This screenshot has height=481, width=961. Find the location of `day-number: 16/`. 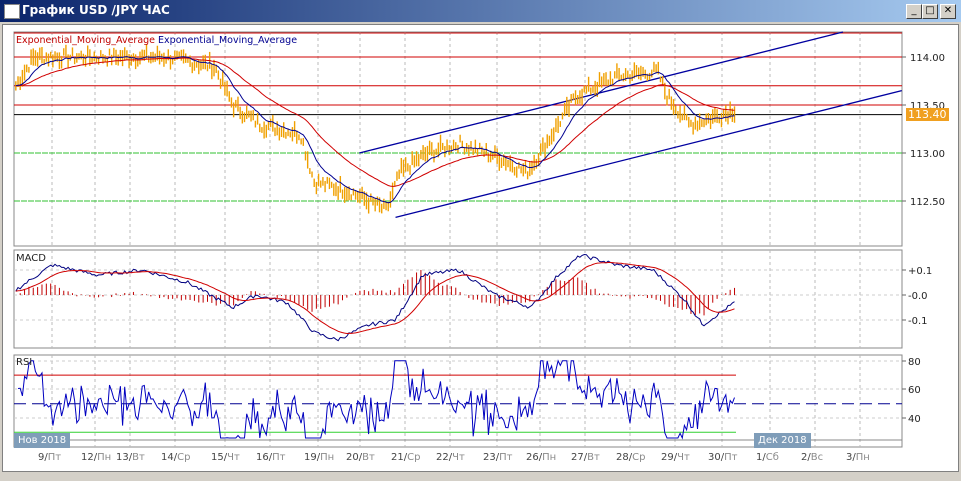

day-number: 16/ is located at coordinates (264, 457).